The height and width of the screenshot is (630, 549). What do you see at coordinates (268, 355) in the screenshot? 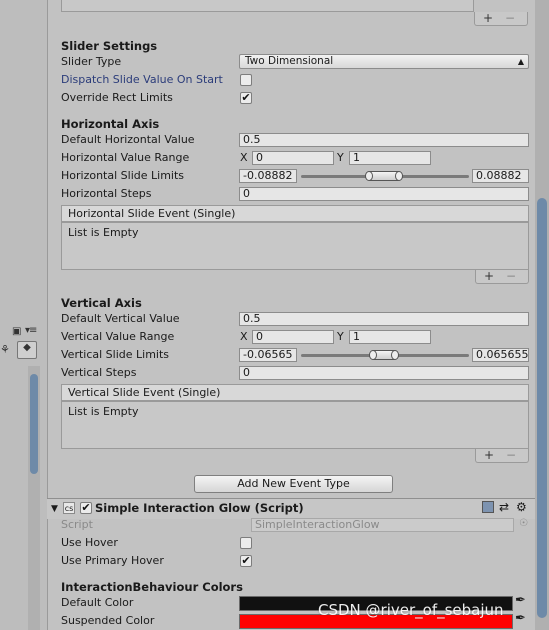
I see `vertical-limit-min-field: -0.06565` at bounding box center [268, 355].